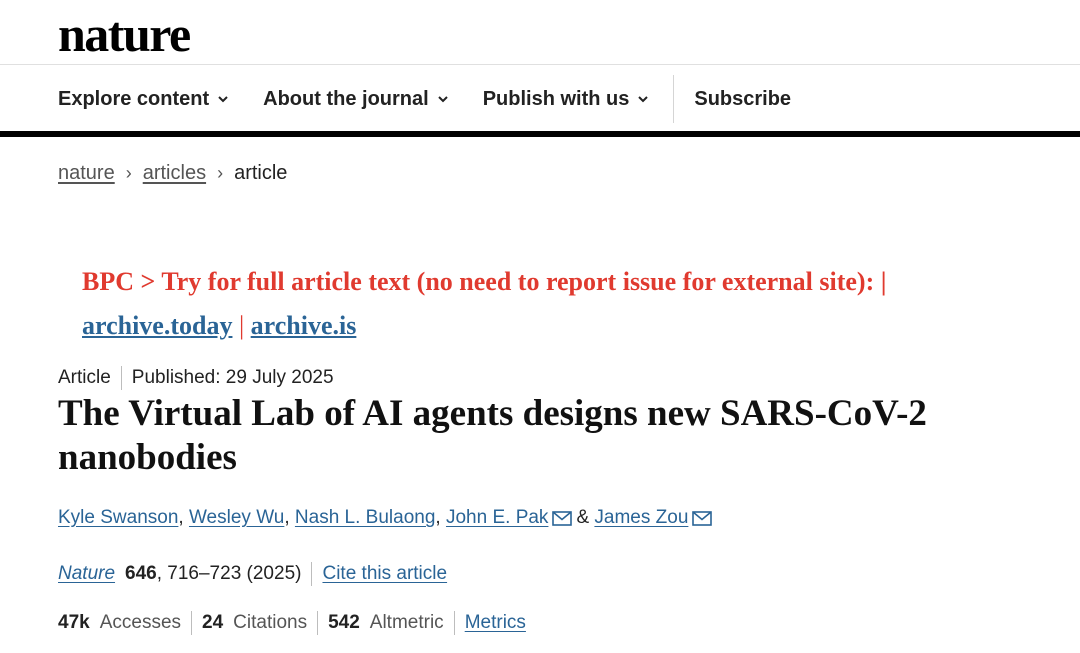 Image resolution: width=1080 pixels, height=653 pixels. I want to click on published-date: Published: 29 July 2025, so click(232, 377).